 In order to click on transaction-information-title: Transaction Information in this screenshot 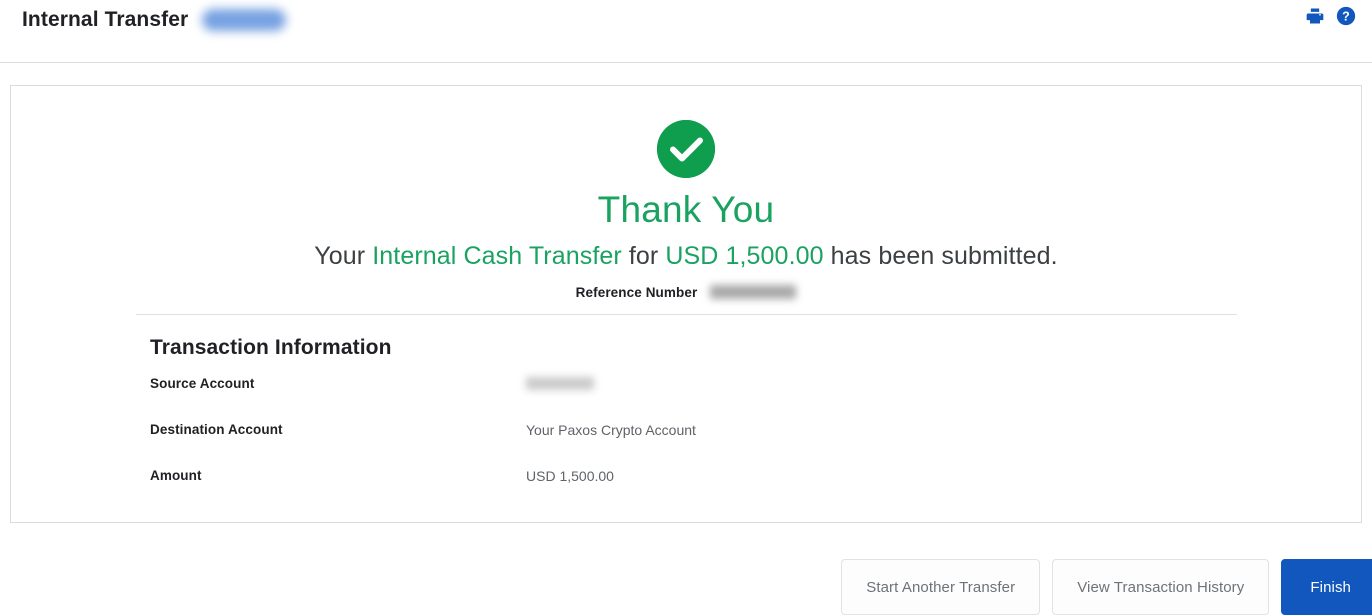, I will do `click(271, 347)`.